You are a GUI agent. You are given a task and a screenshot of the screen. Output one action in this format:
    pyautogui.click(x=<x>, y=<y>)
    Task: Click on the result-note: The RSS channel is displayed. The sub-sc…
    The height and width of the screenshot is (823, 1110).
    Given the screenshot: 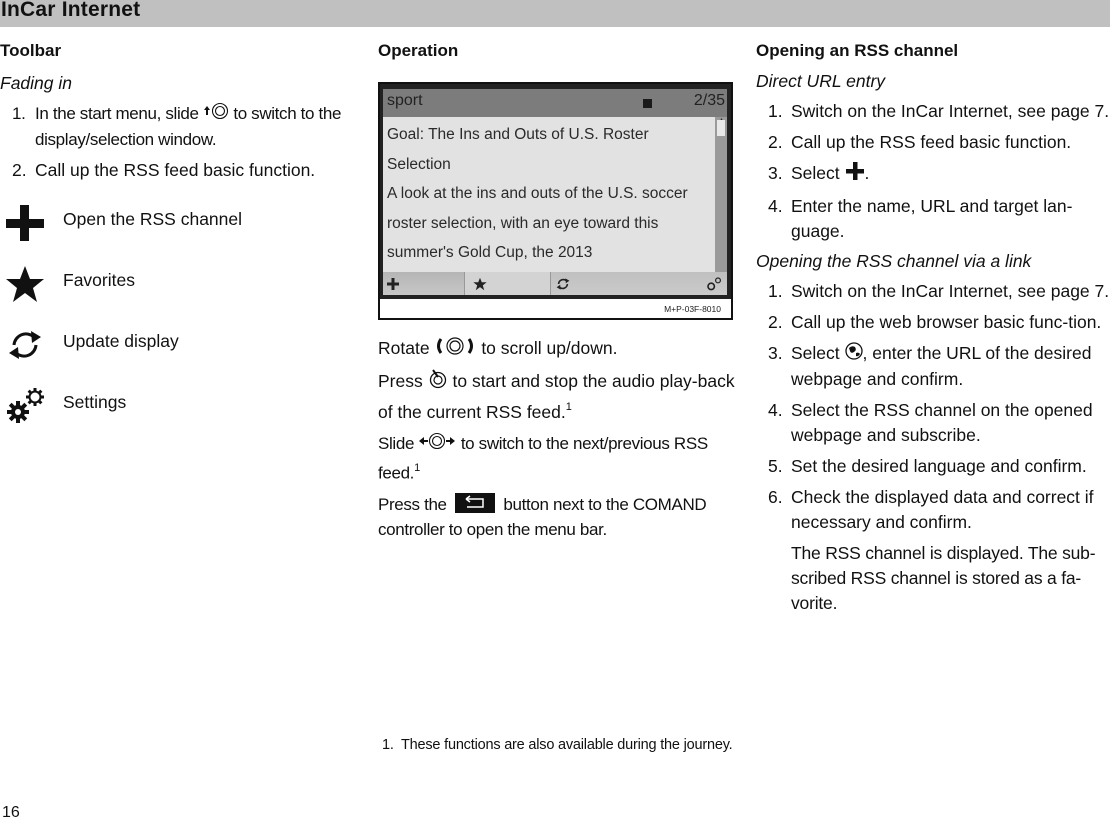 What is the action you would take?
    pyautogui.click(x=943, y=577)
    